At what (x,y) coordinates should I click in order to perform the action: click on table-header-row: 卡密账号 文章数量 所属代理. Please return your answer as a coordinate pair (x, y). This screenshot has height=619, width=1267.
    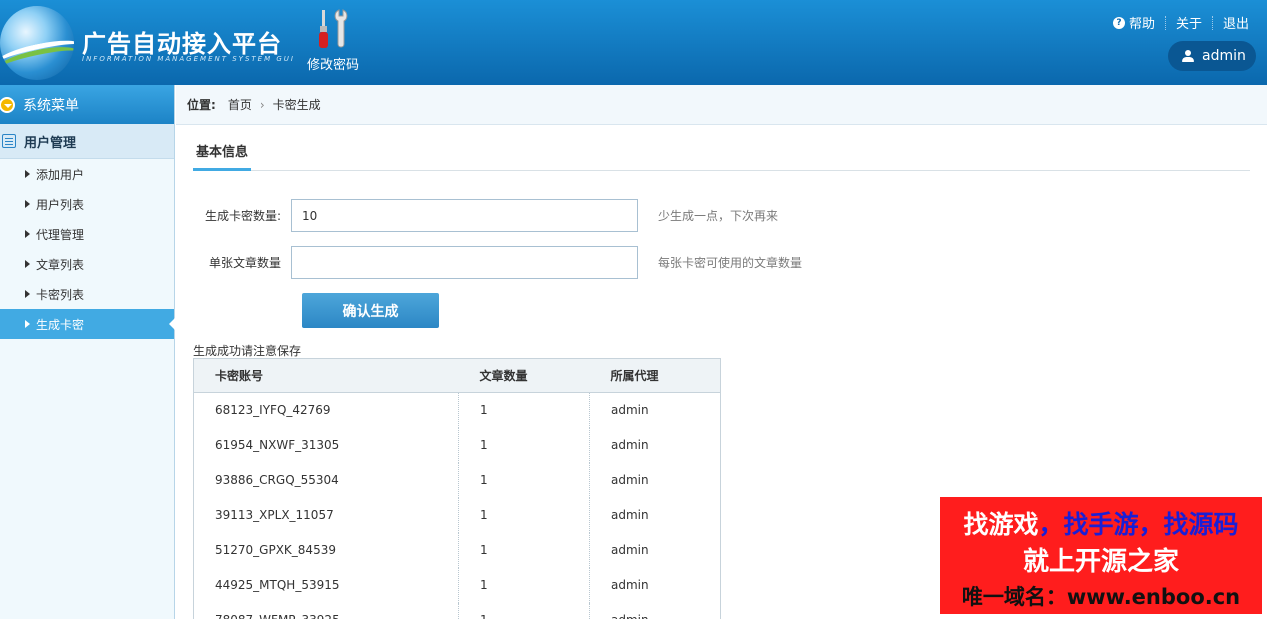
    Looking at the image, I should click on (457, 375).